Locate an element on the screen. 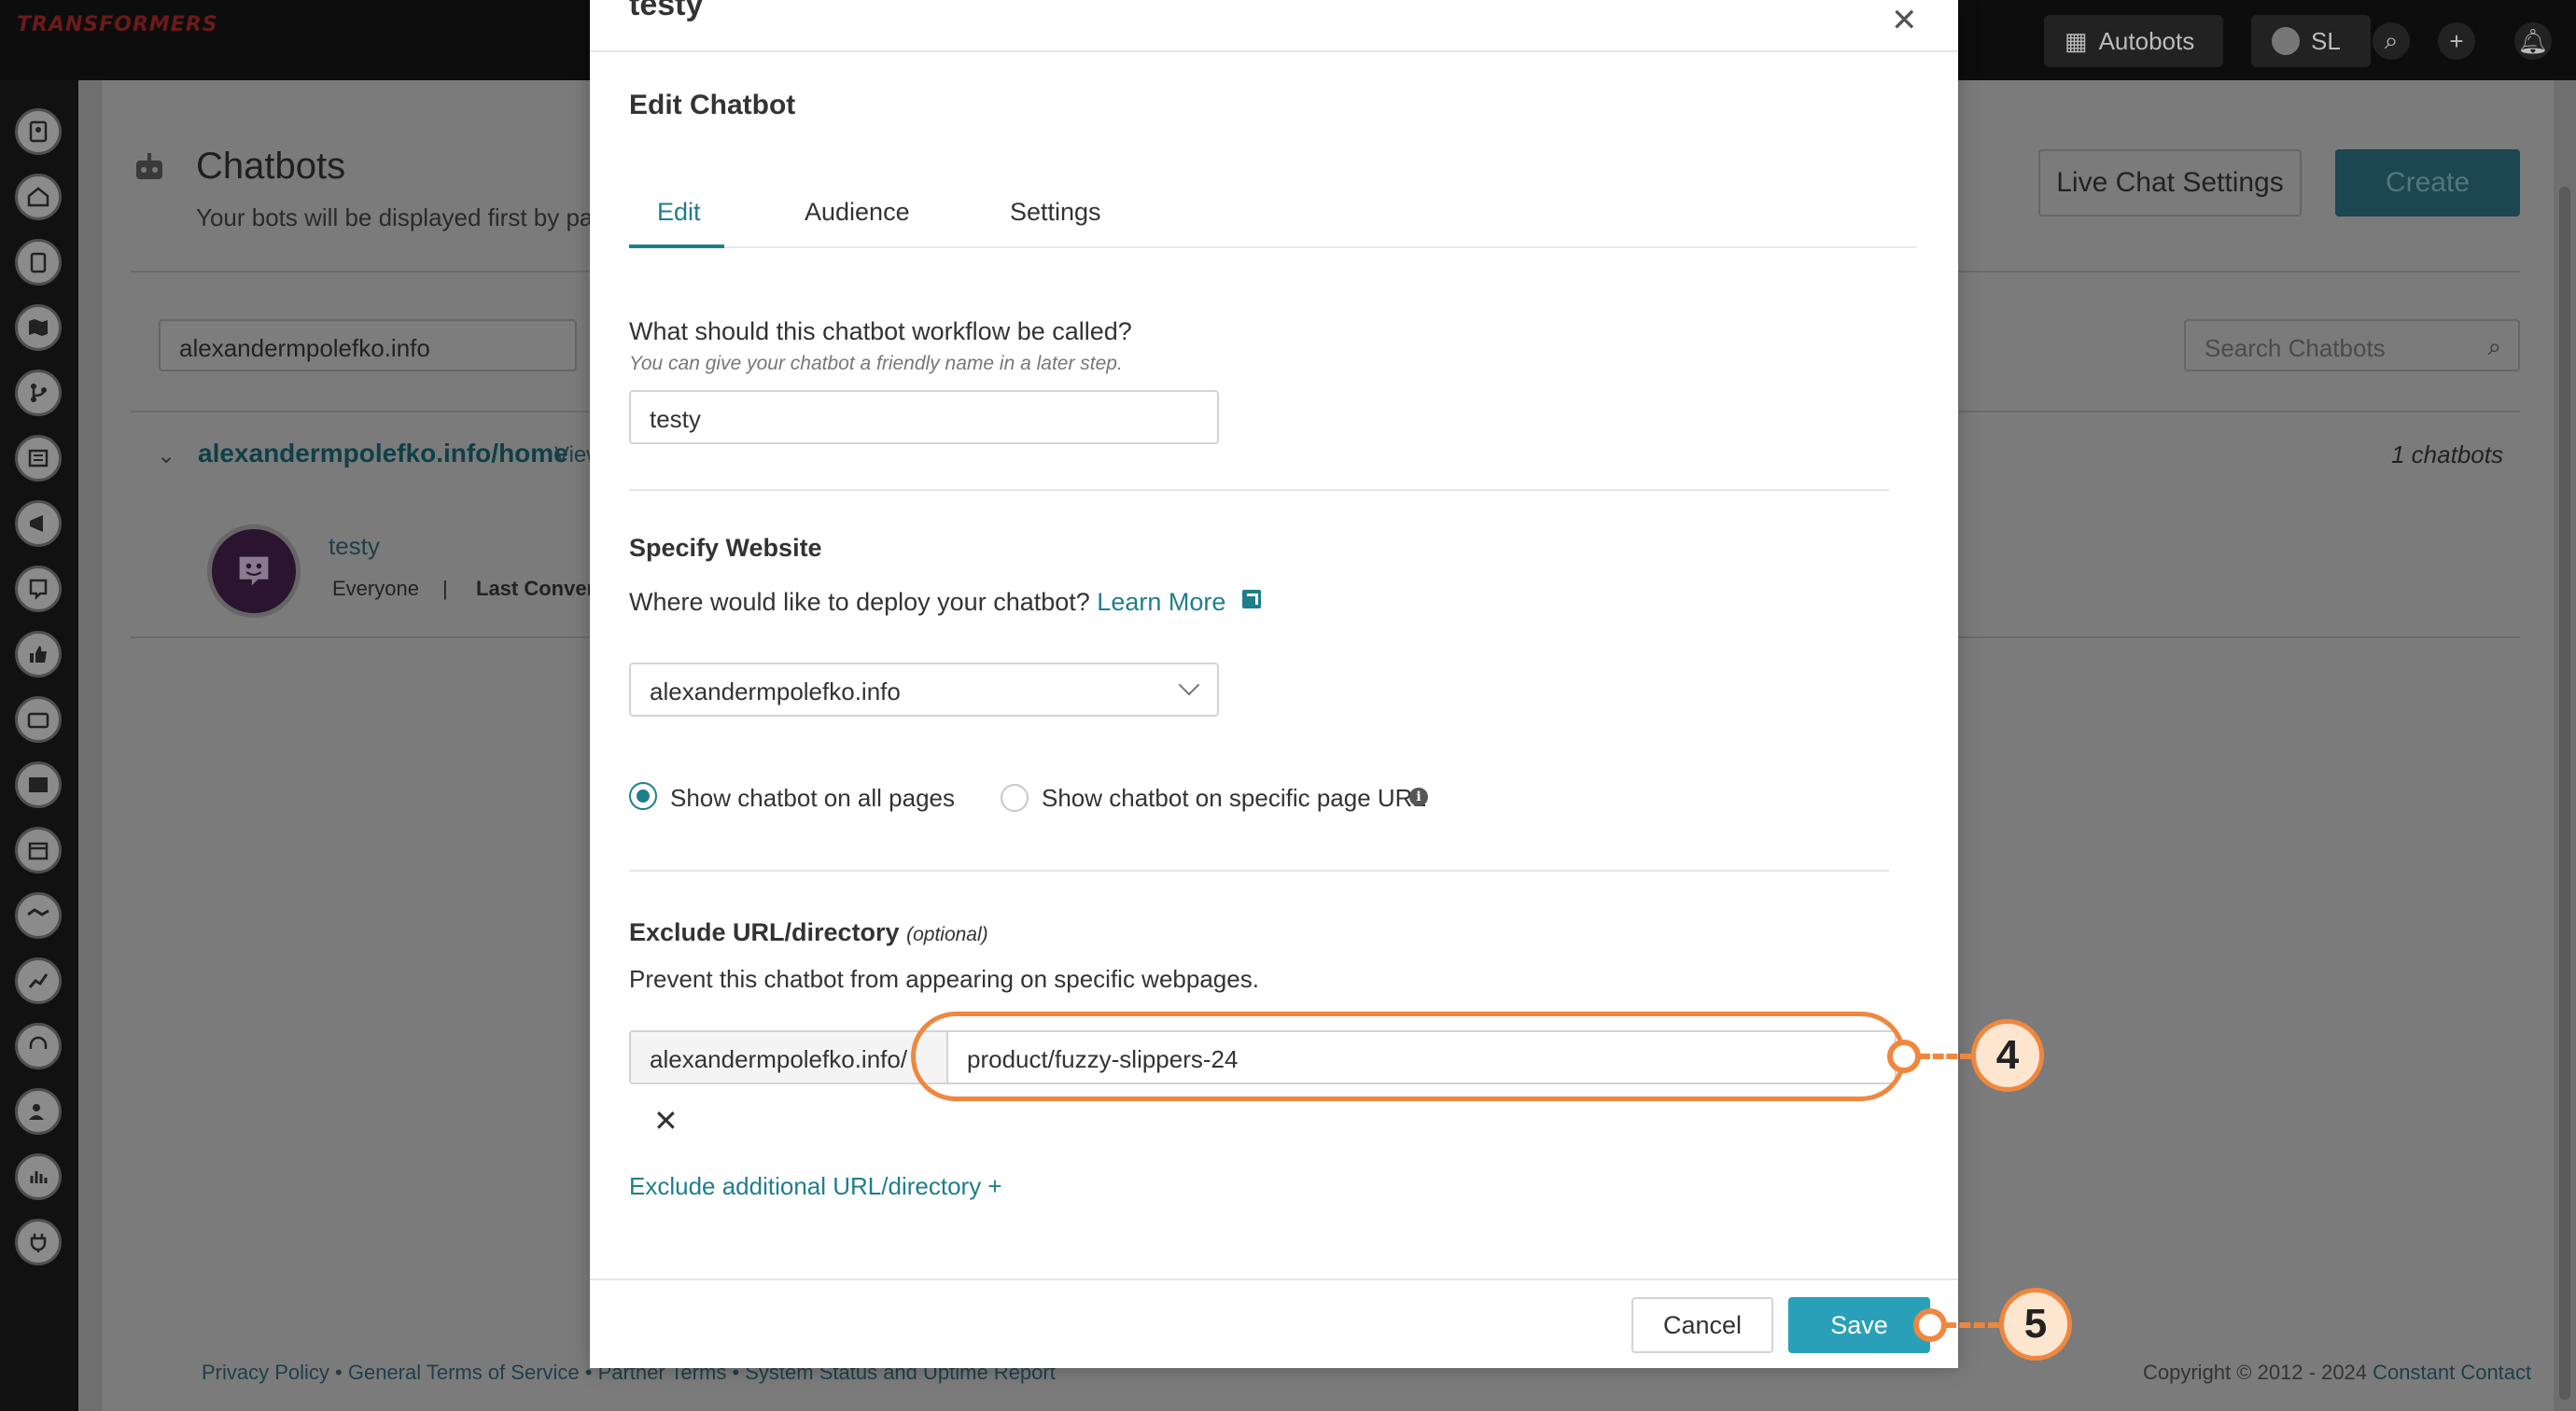 The width and height of the screenshot is (2576, 1411). trend-chart-icon is located at coordinates (38, 980).